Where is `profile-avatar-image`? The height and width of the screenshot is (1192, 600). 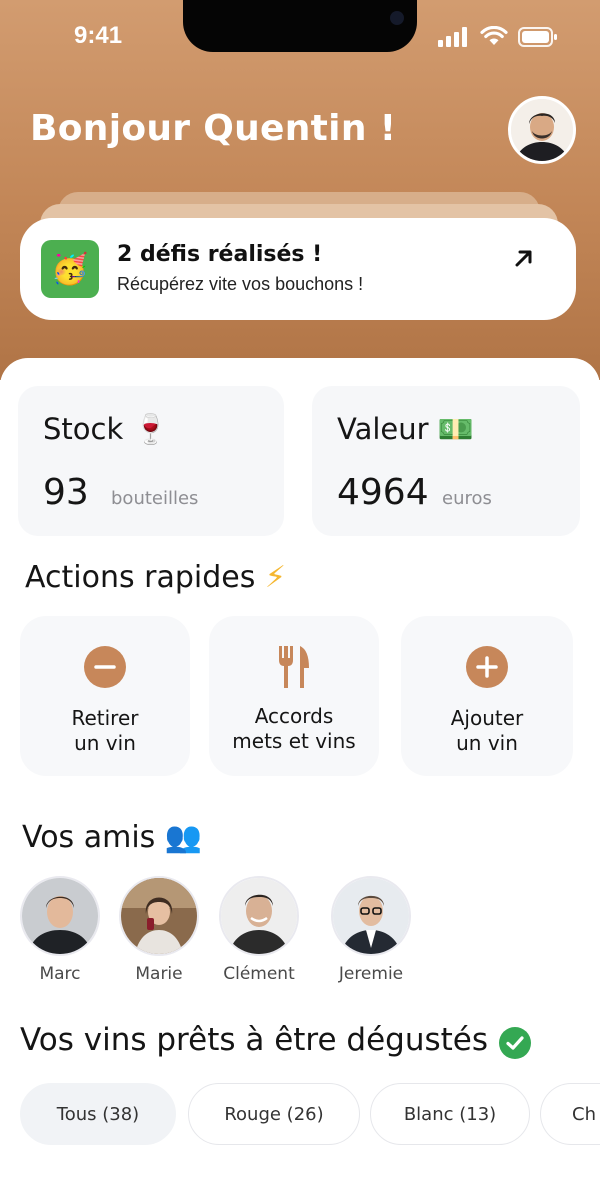
profile-avatar-image is located at coordinates (542, 130).